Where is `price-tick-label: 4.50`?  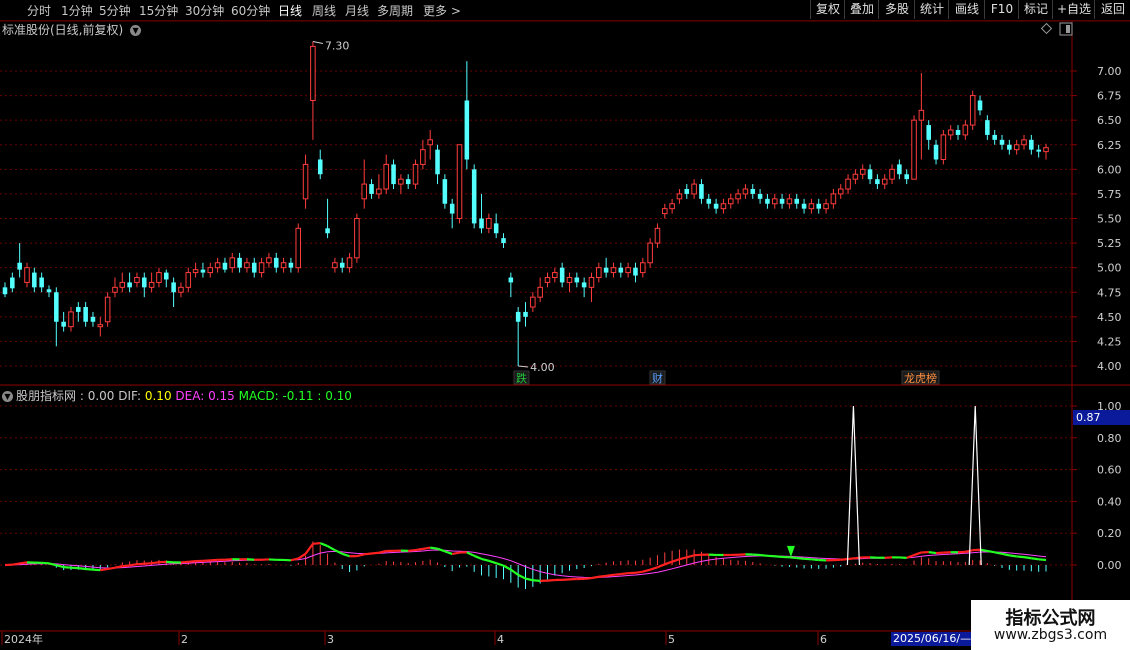 price-tick-label: 4.50 is located at coordinates (1109, 317).